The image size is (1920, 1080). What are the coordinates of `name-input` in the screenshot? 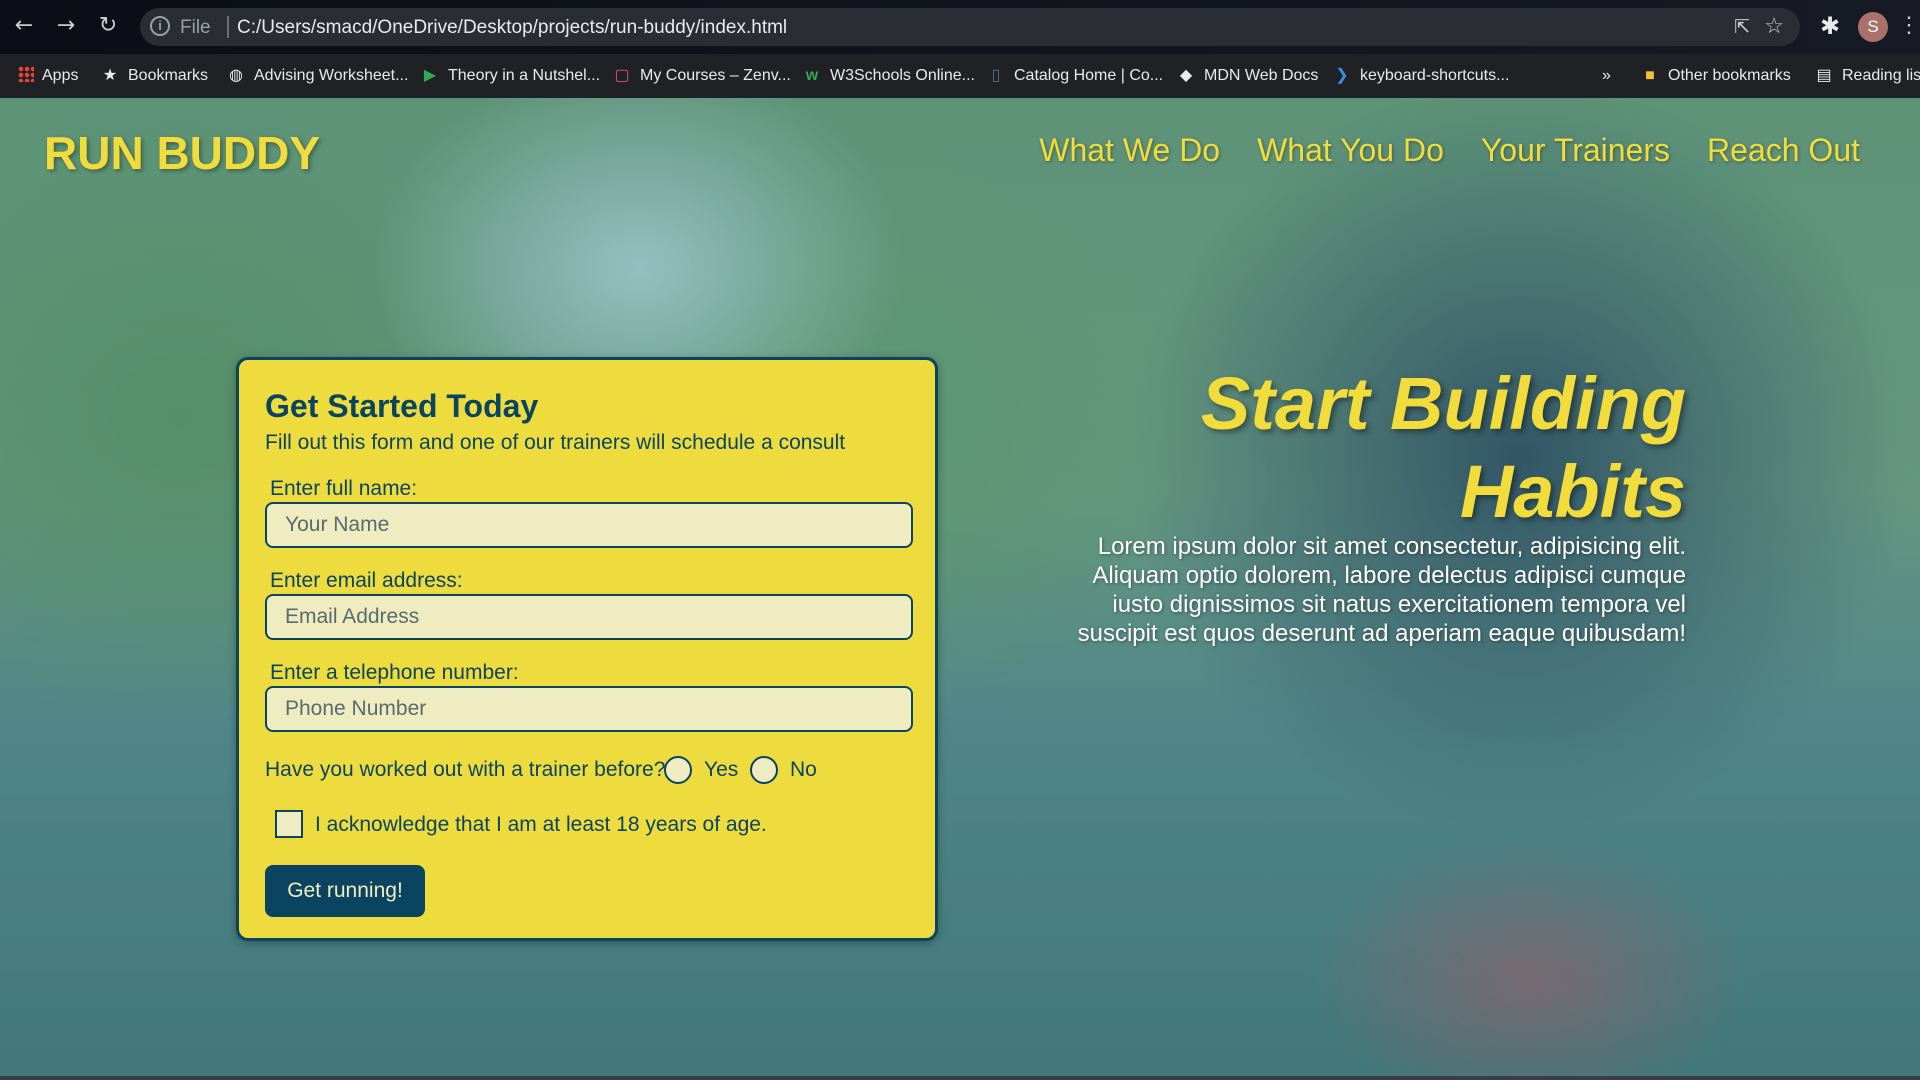 It's located at (589, 525).